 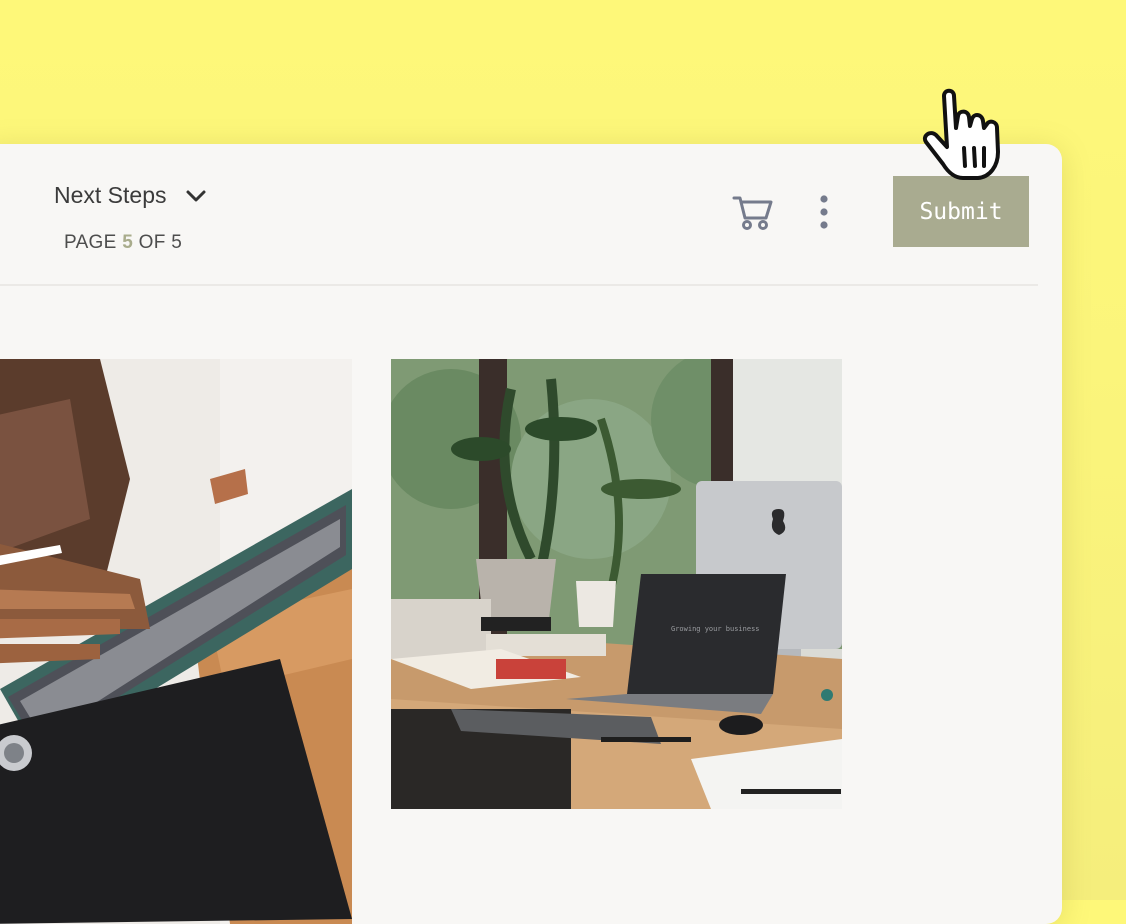 What do you see at coordinates (519, 215) in the screenshot?
I see `form-header: Next Steps PAGE 5 OF 5 Submit` at bounding box center [519, 215].